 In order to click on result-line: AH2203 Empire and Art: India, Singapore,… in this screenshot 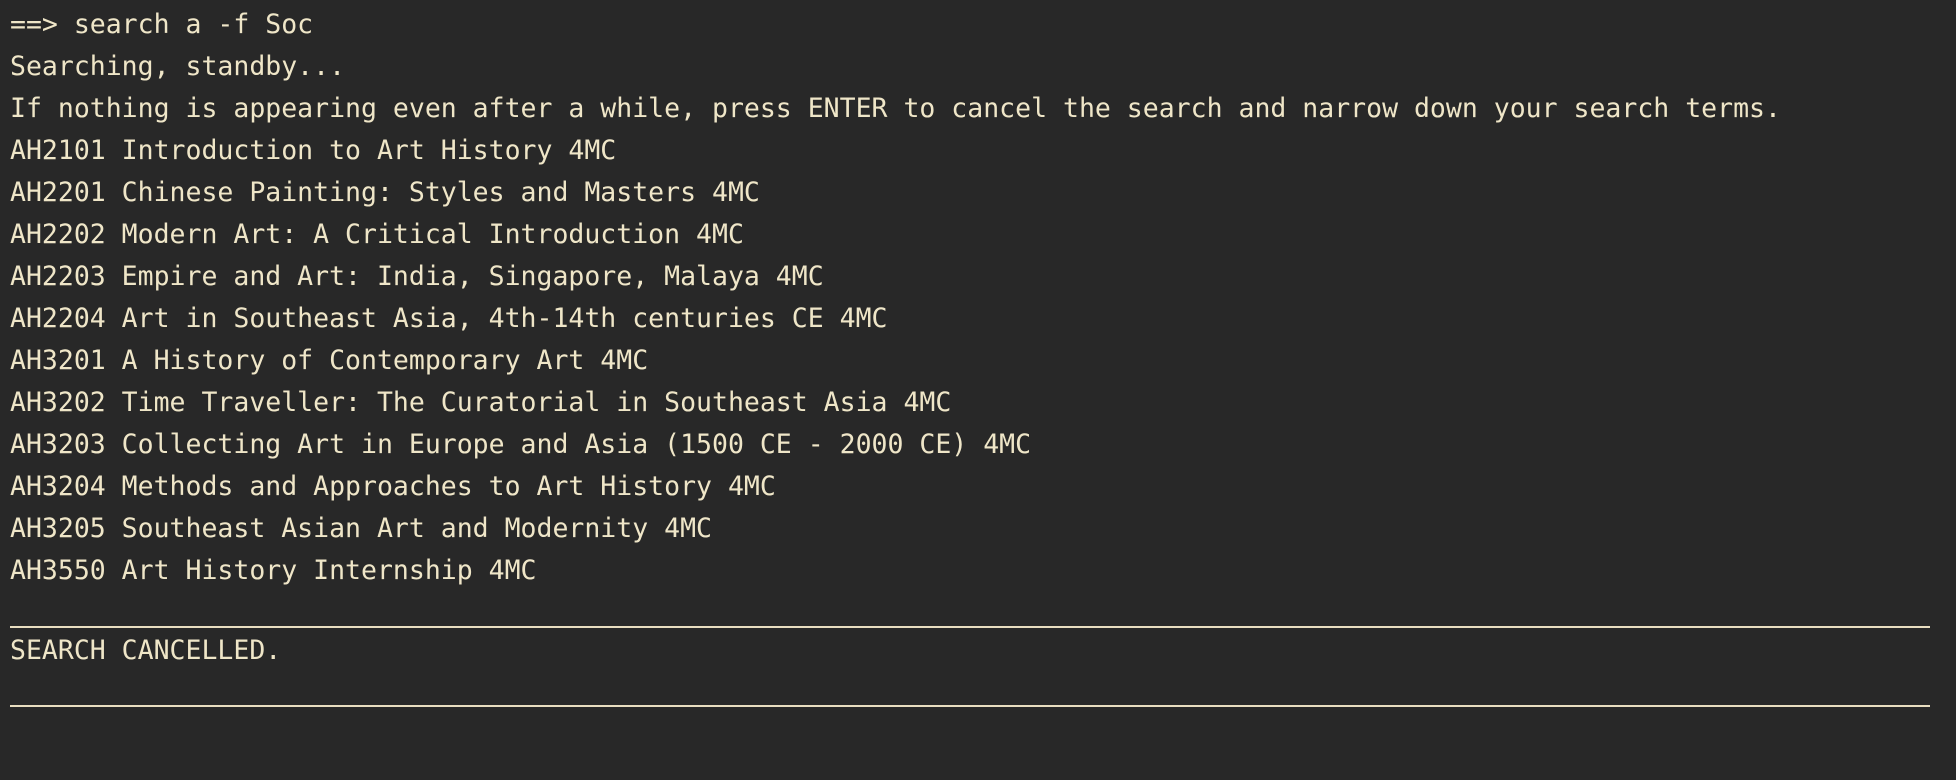, I will do `click(417, 276)`.